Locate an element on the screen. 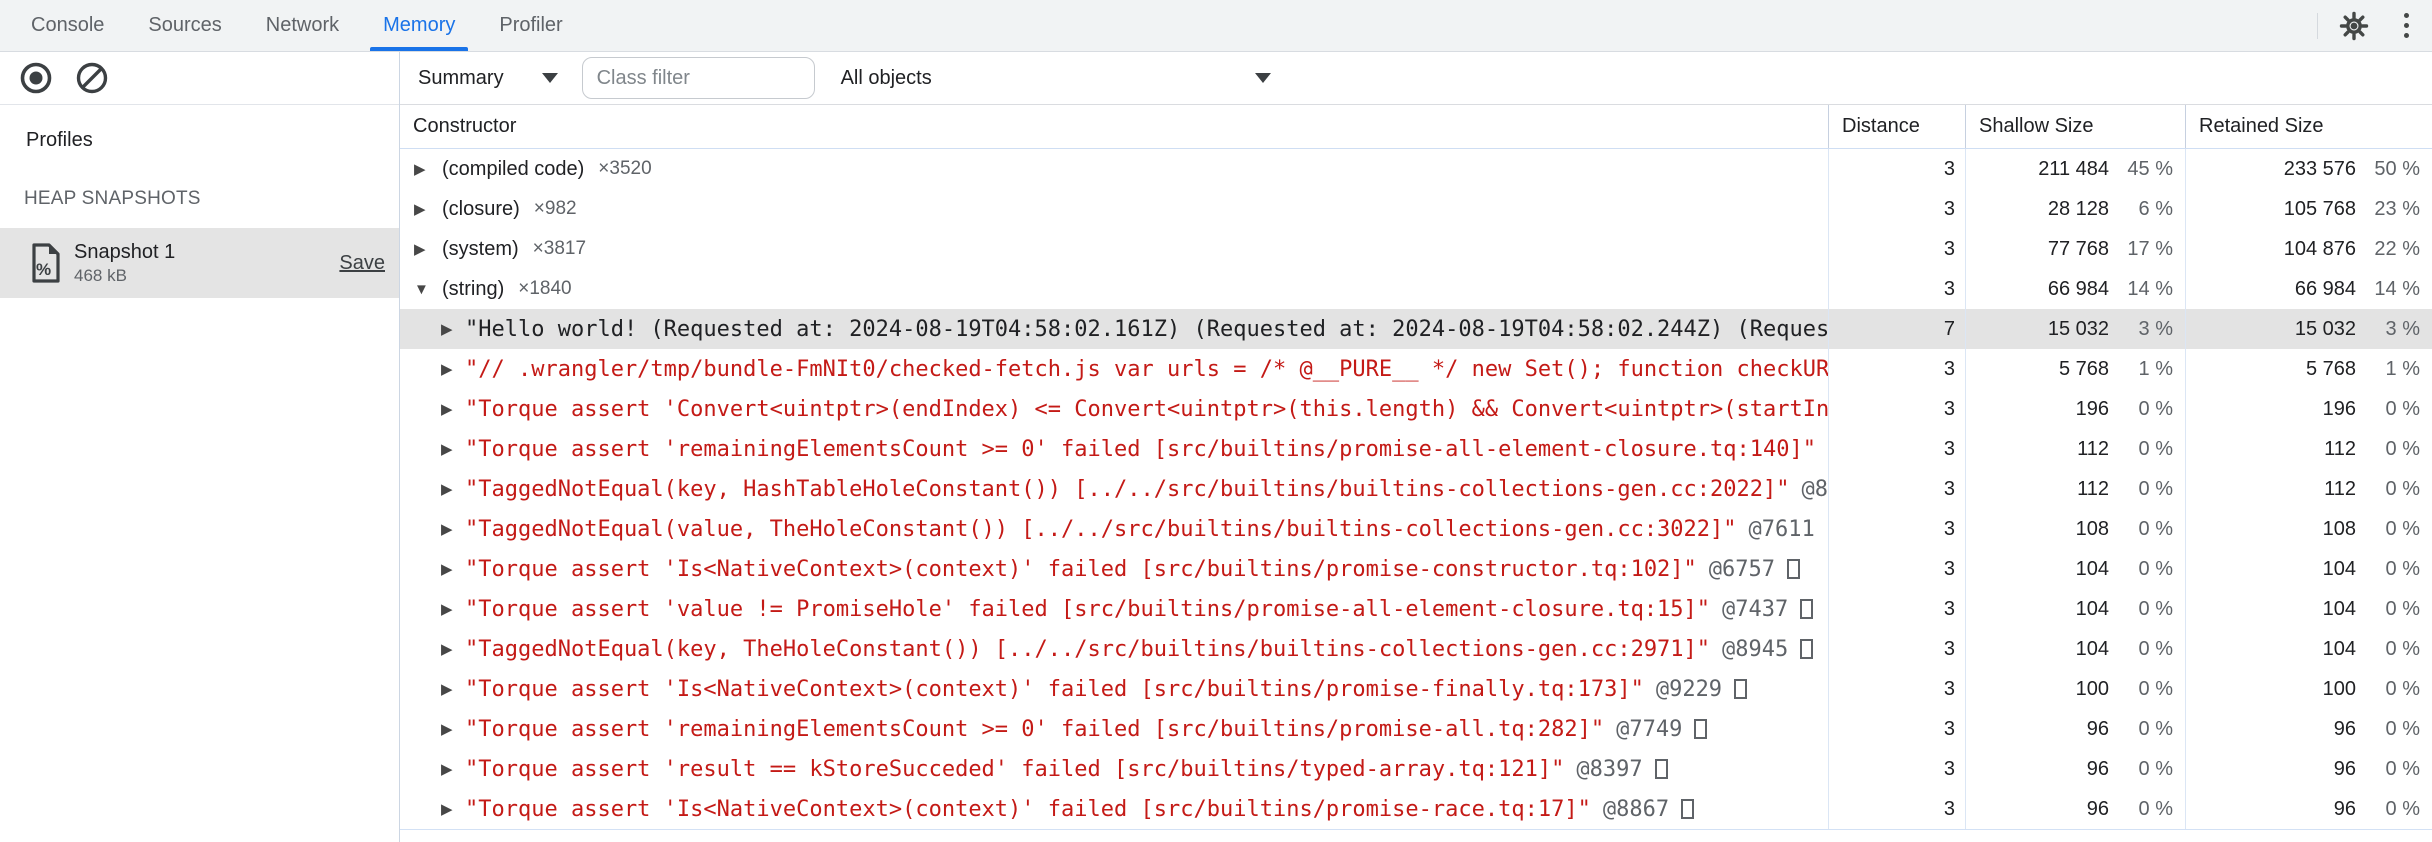 Image resolution: width=2432 pixels, height=842 pixels. sidebar-item-snapshot-1: % Snapshot 1 468 kB Save is located at coordinates (199, 263).